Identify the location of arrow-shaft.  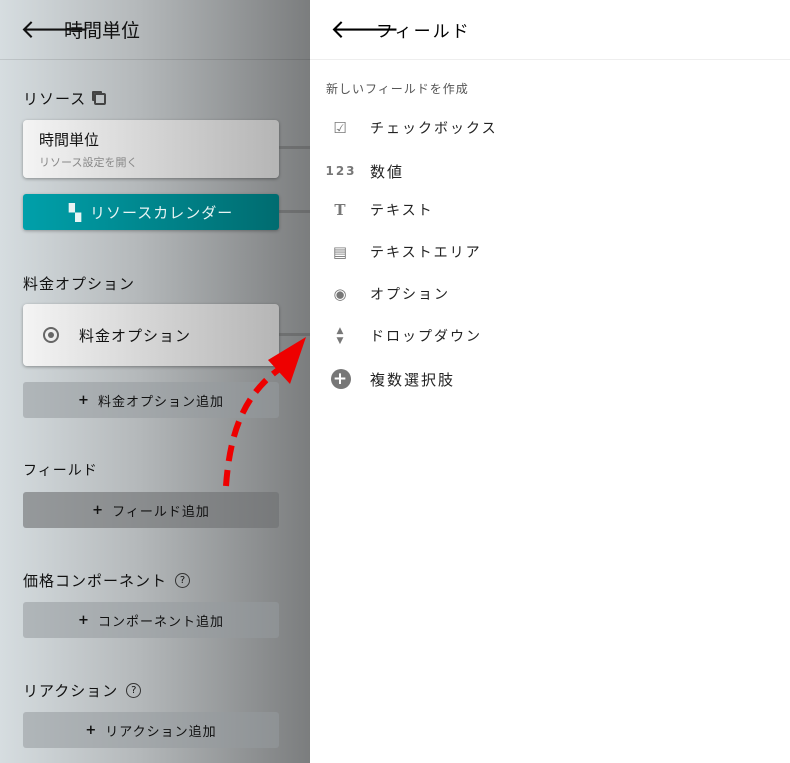
(251, 427).